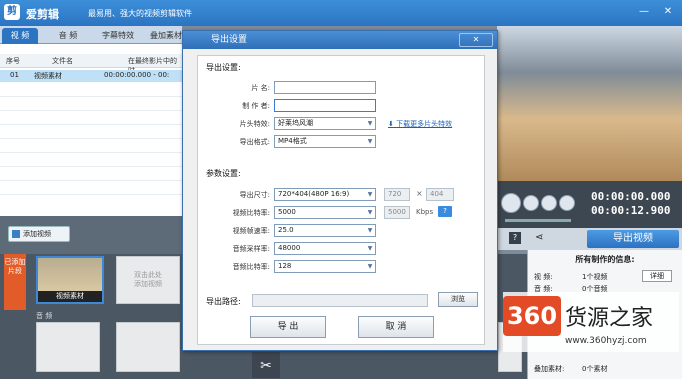  What do you see at coordinates (223, 67) in the screenshot?
I see `export-section-title: 导出设置:` at bounding box center [223, 67].